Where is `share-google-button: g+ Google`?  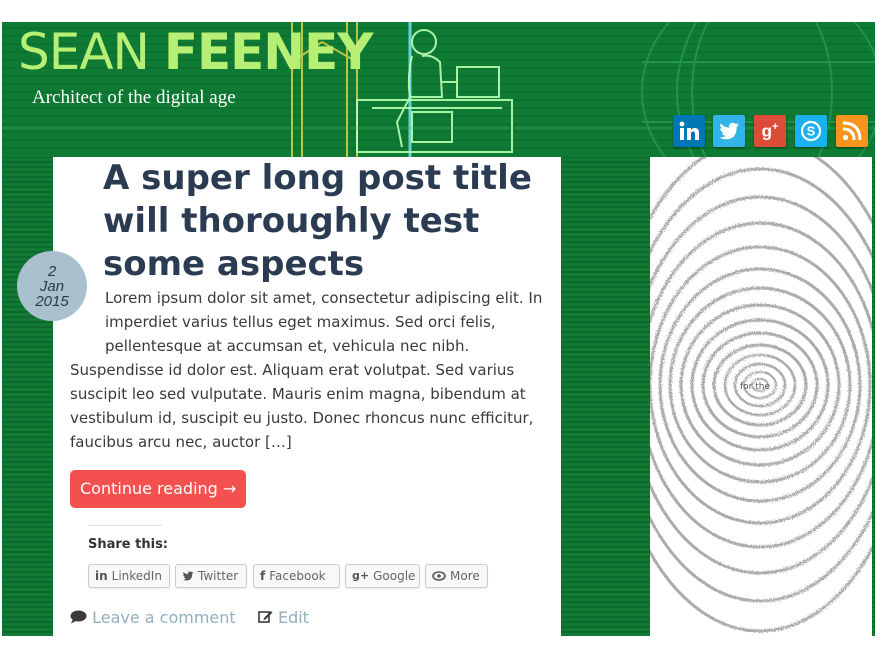 share-google-button: g+ Google is located at coordinates (382, 576).